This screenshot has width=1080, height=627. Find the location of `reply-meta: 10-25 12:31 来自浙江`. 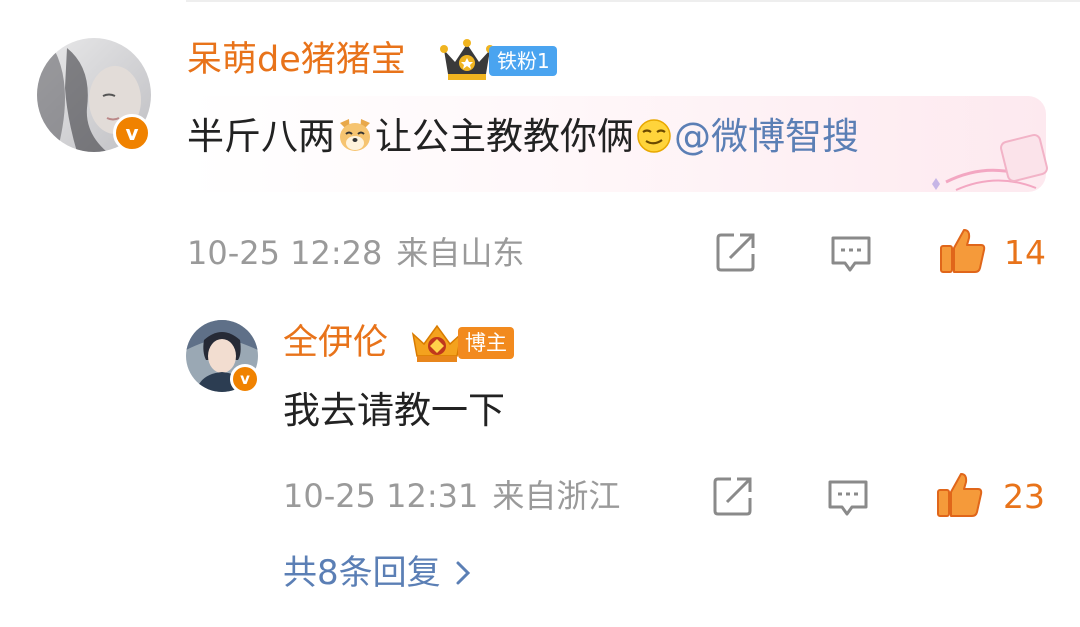

reply-meta: 10-25 12:31 来自浙江 is located at coordinates (451, 496).